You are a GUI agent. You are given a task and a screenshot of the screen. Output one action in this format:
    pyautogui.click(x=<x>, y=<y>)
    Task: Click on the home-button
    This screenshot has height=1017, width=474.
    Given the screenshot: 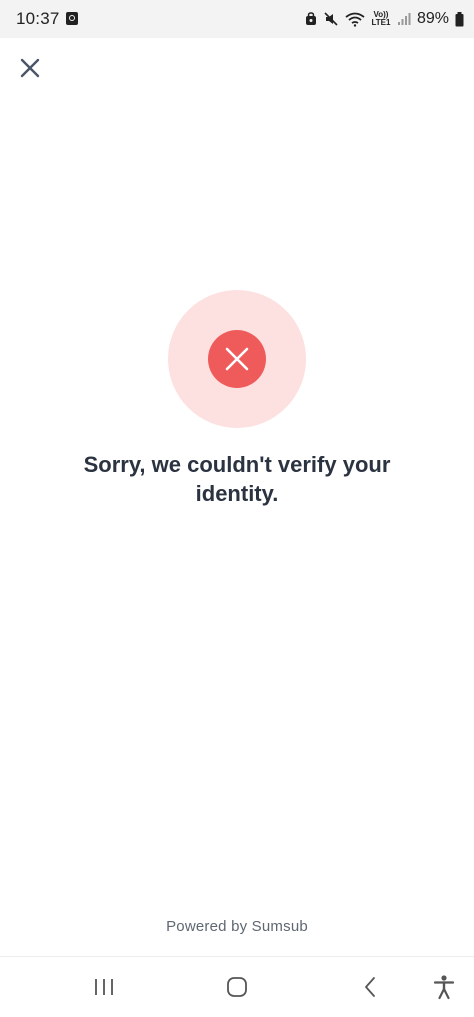 What is the action you would take?
    pyautogui.click(x=237, y=987)
    